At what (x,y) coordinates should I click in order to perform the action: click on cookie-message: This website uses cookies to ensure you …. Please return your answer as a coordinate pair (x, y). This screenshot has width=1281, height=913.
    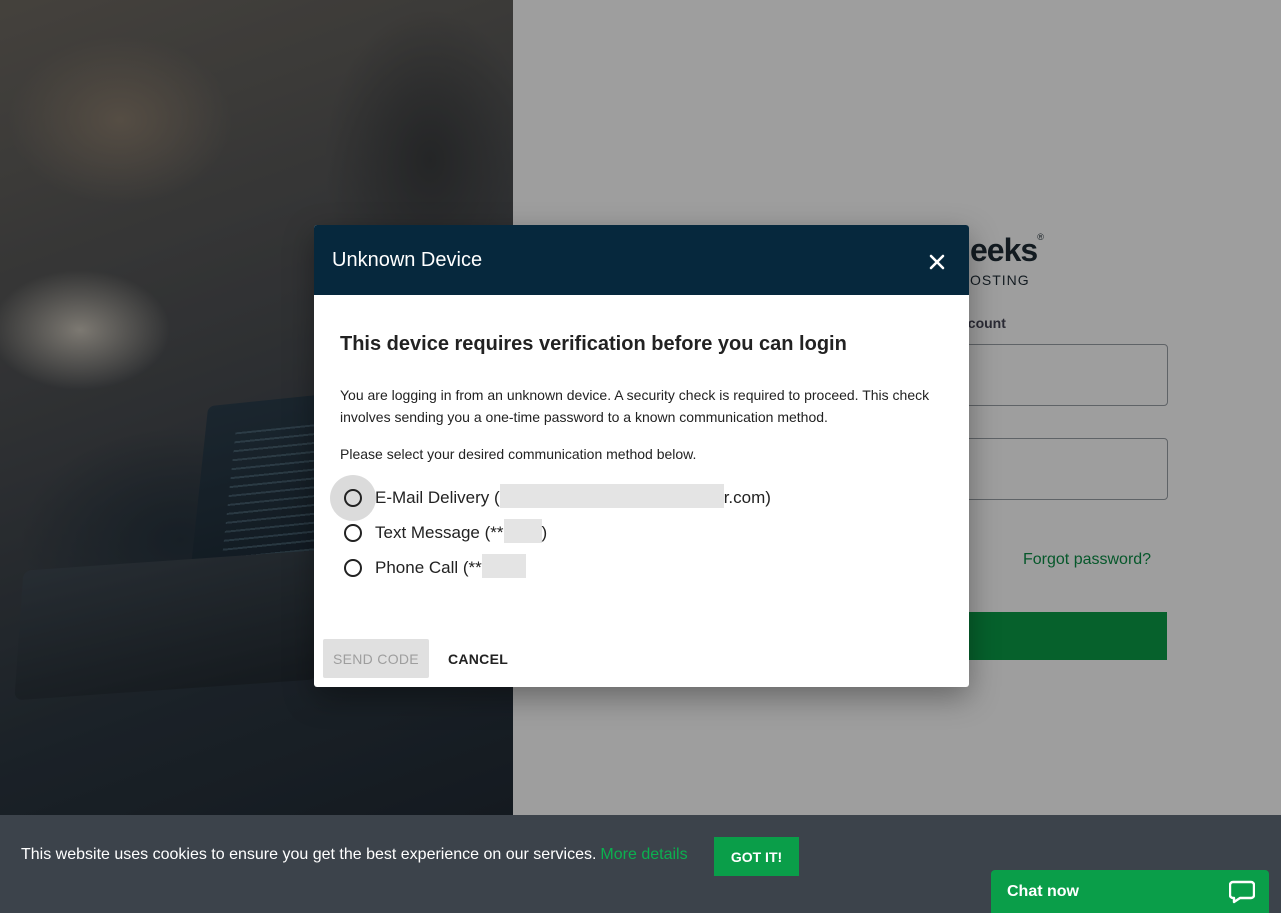
    Looking at the image, I should click on (309, 854).